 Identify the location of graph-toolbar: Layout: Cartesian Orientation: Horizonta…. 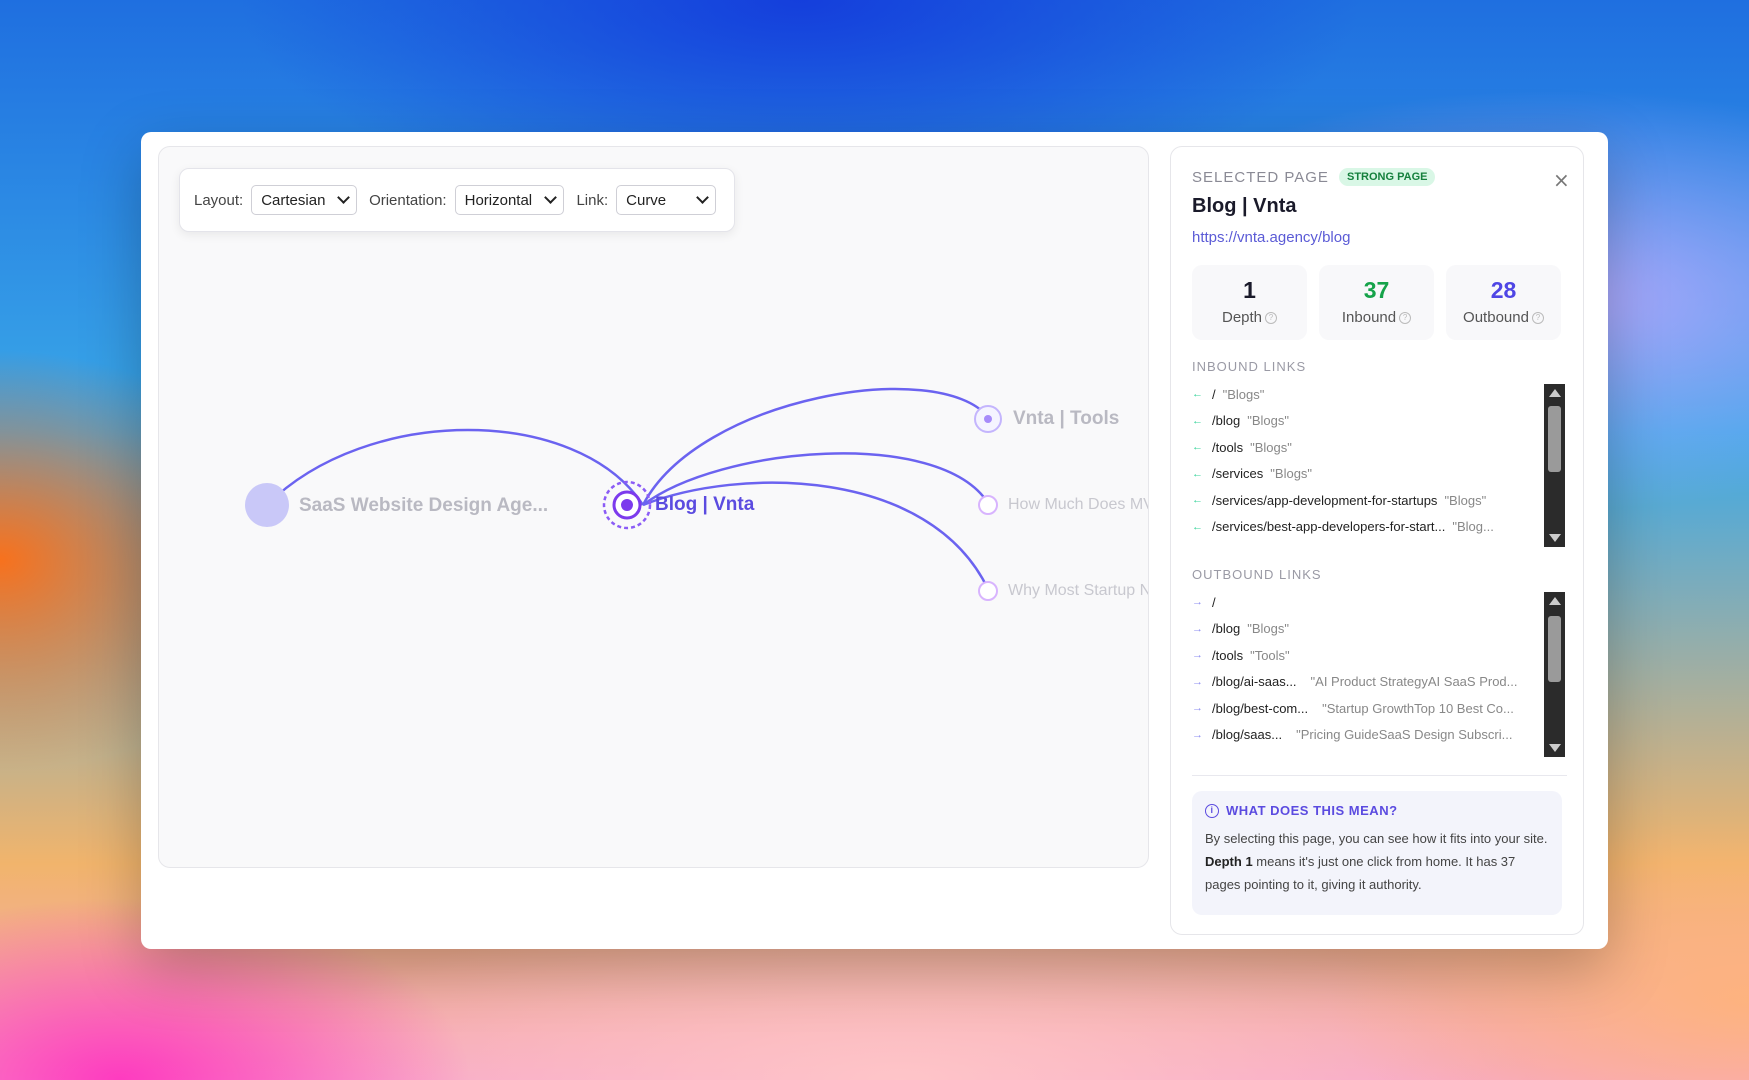
(457, 200).